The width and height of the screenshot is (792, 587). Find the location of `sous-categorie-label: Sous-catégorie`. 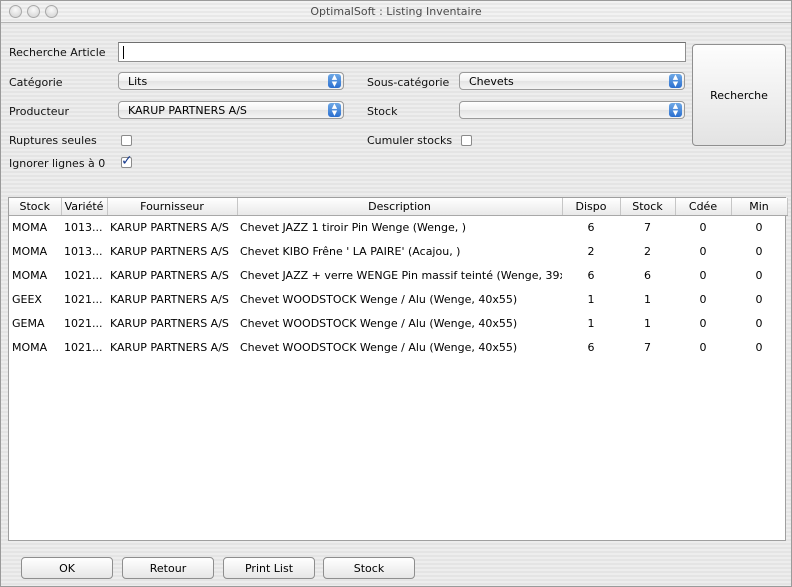

sous-categorie-label: Sous-catégorie is located at coordinates (408, 82).